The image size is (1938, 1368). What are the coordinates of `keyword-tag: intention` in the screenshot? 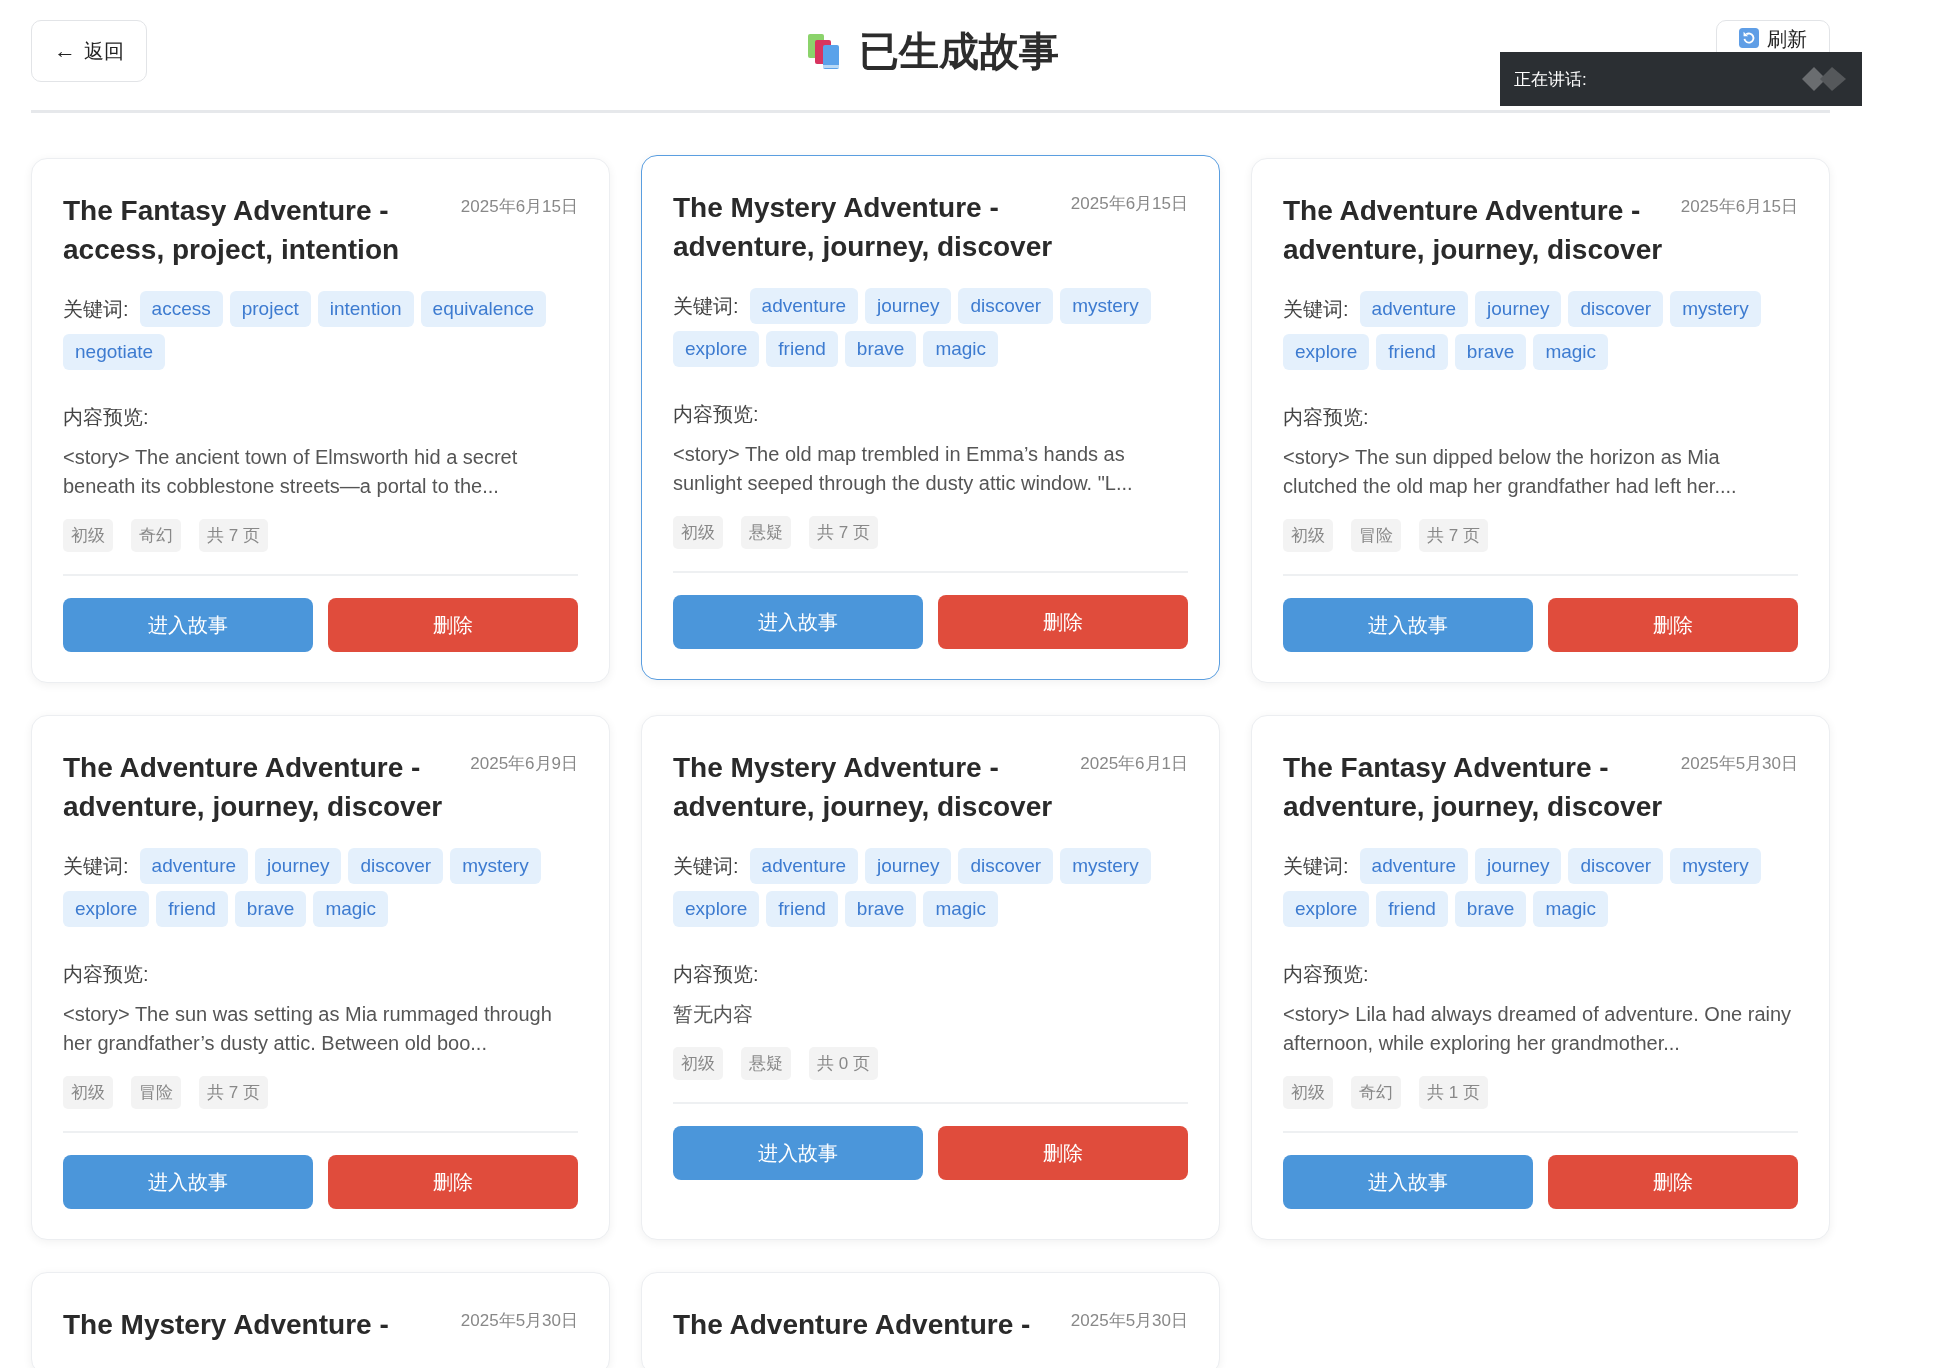 It's located at (365, 309).